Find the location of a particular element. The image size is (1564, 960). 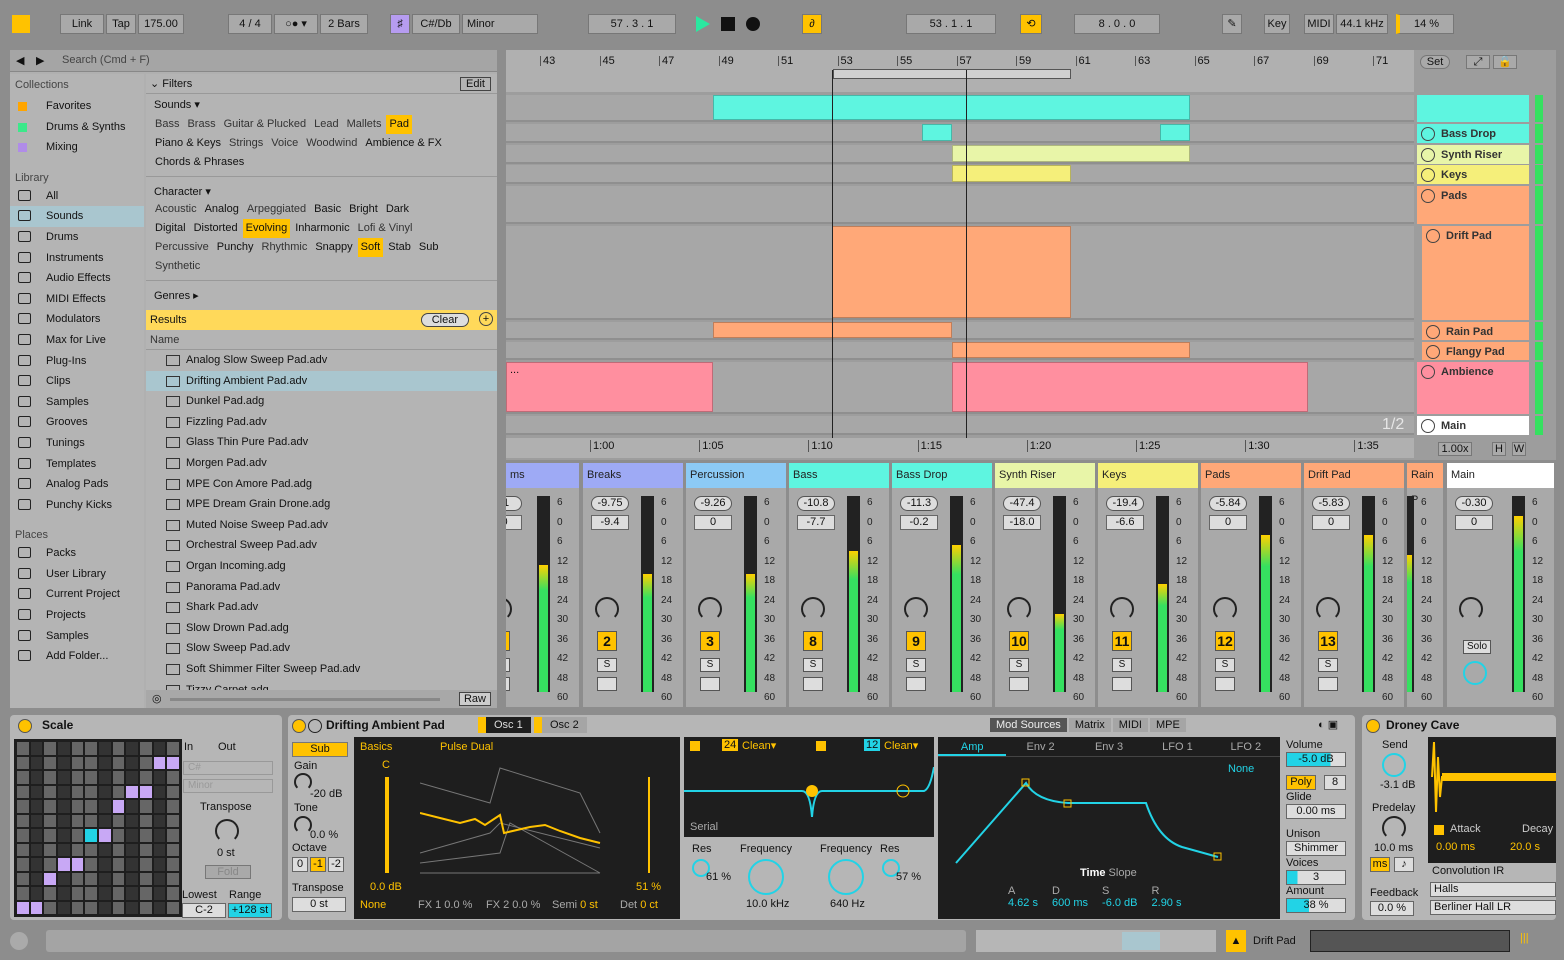

filter2-type: Clean▾ is located at coordinates (901, 745).